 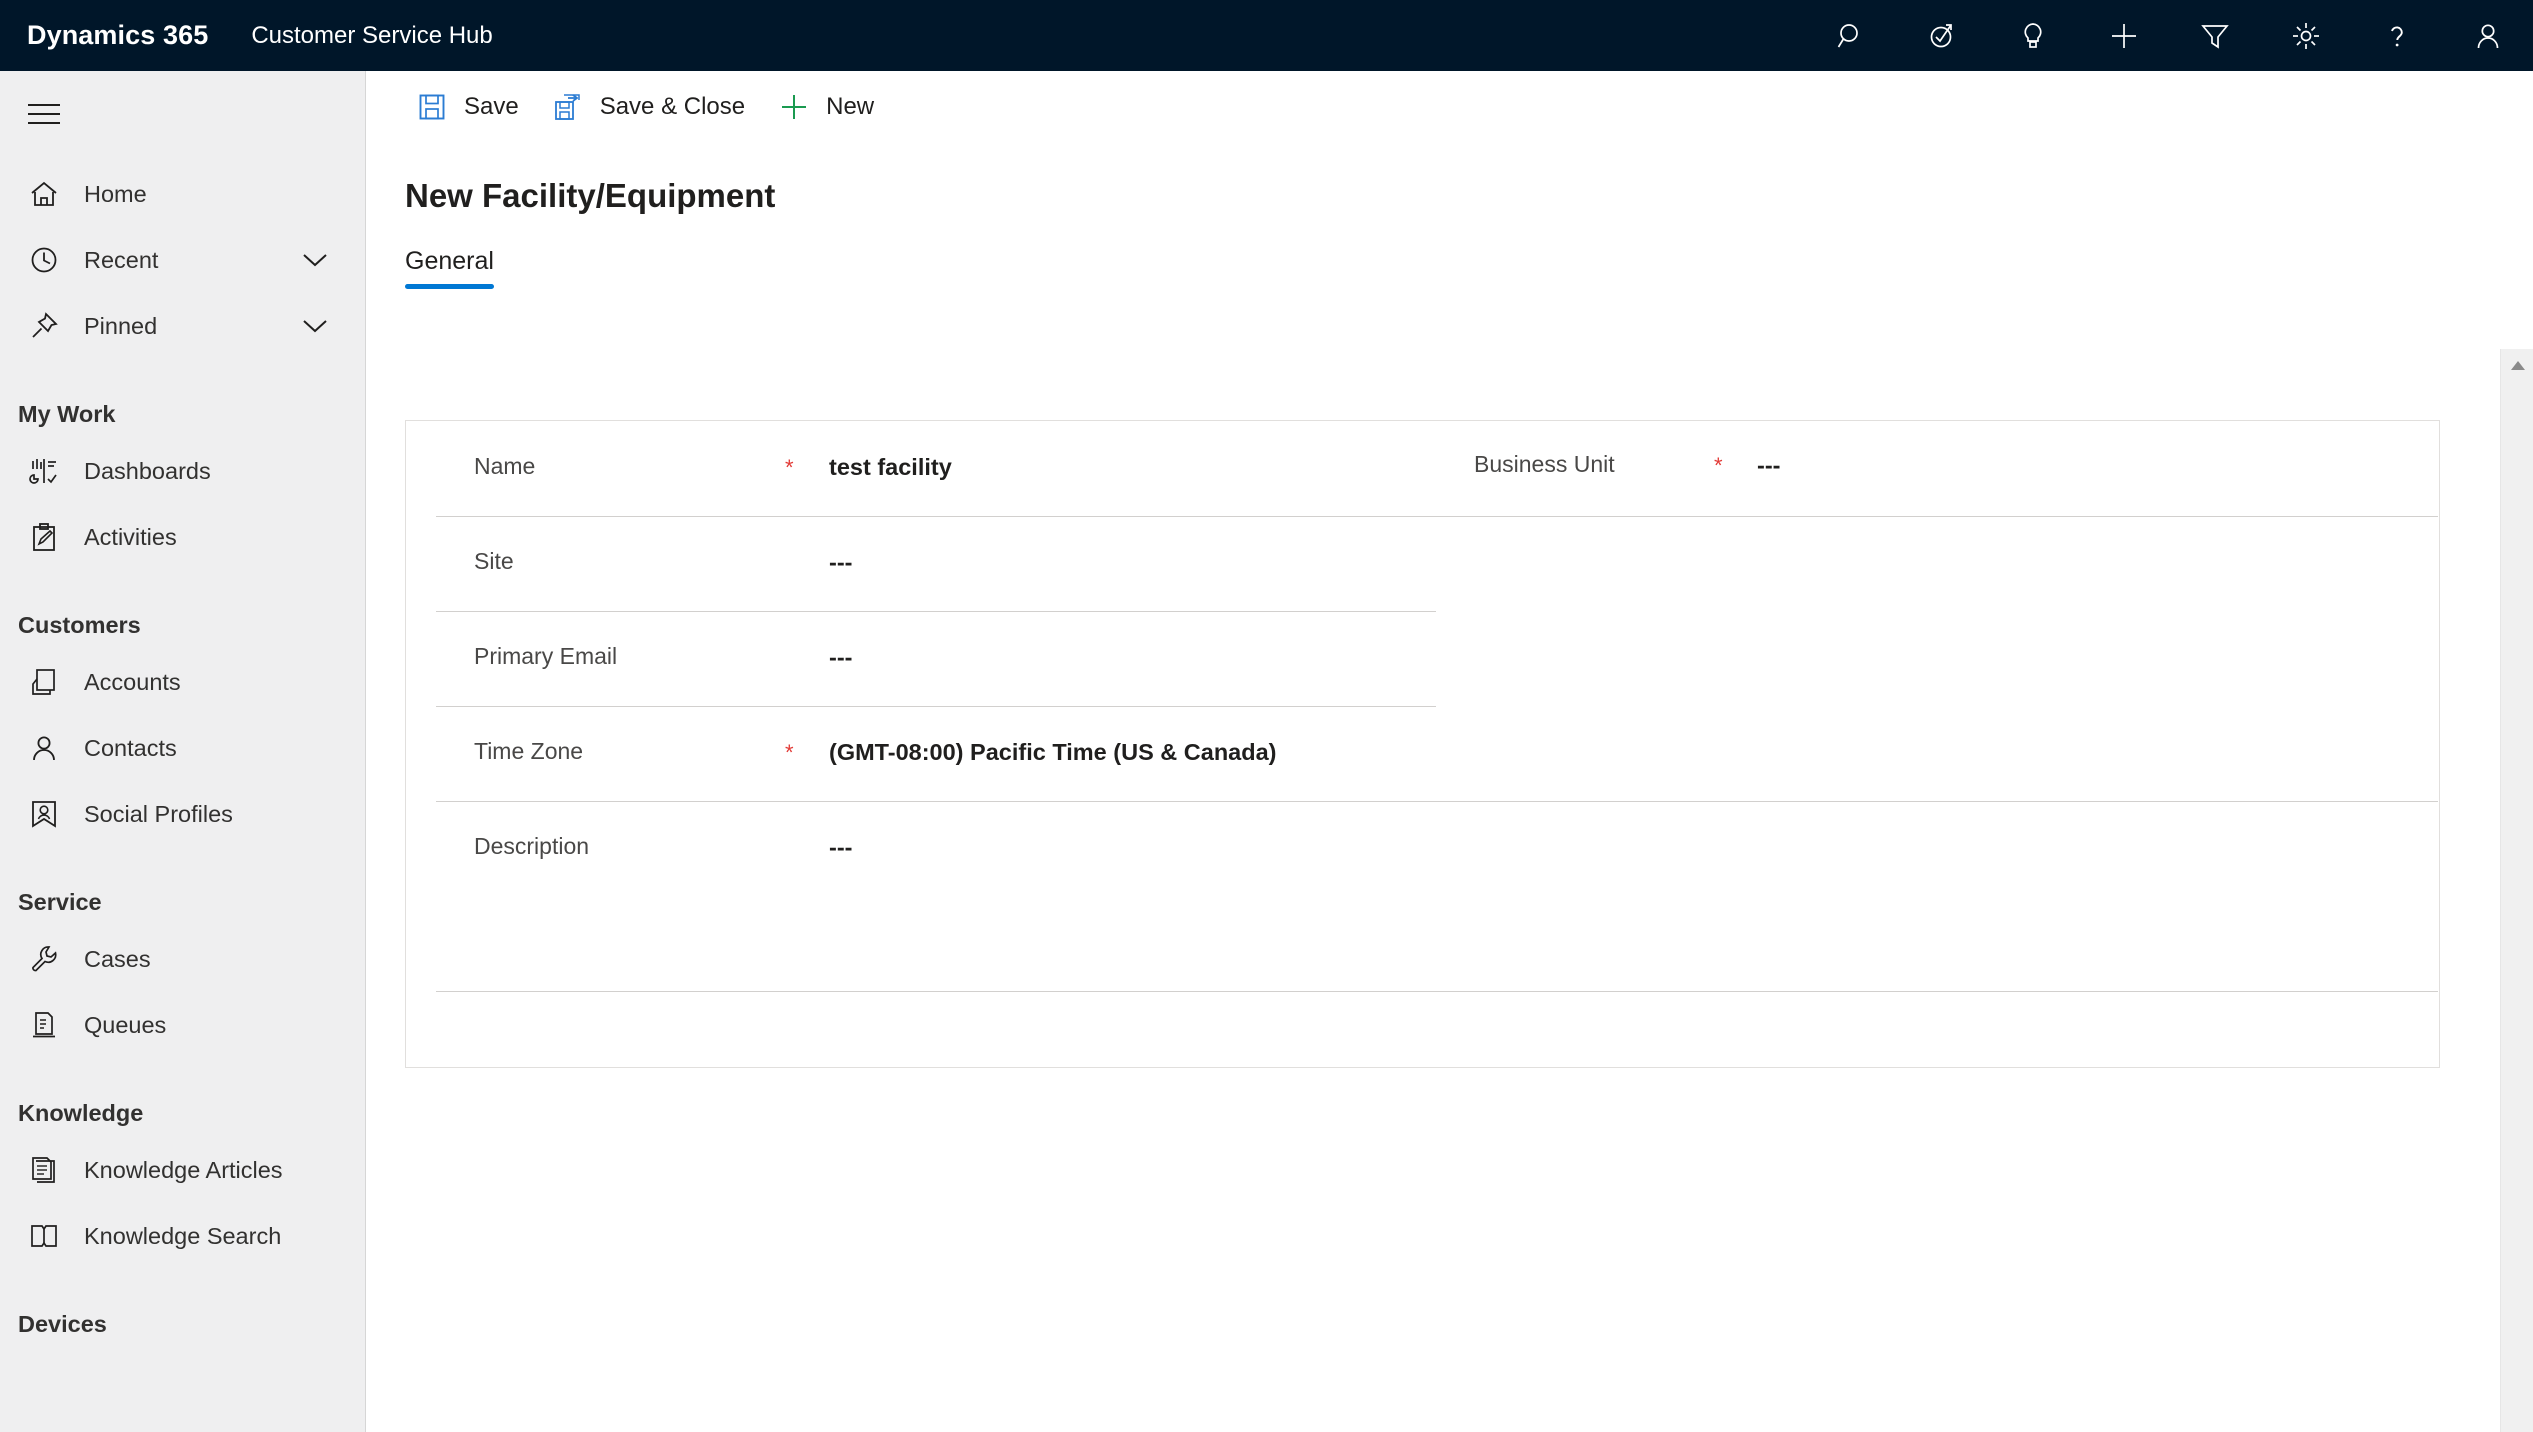 I want to click on field-primary-email: Primary Email ---, so click(x=954, y=656).